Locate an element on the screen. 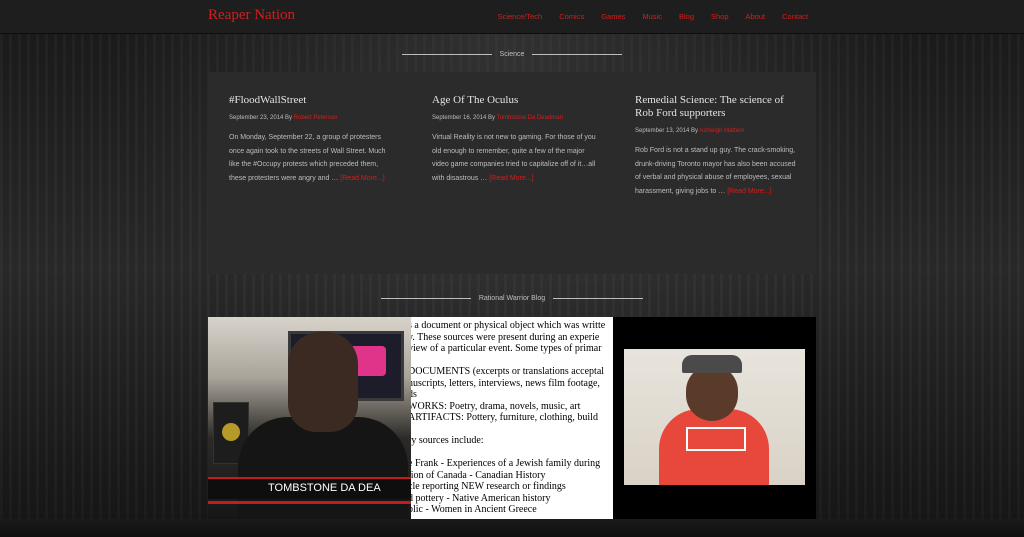 Image resolution: width=1024 pixels, height=537 pixels. nav-games: Games is located at coordinates (613, 16).